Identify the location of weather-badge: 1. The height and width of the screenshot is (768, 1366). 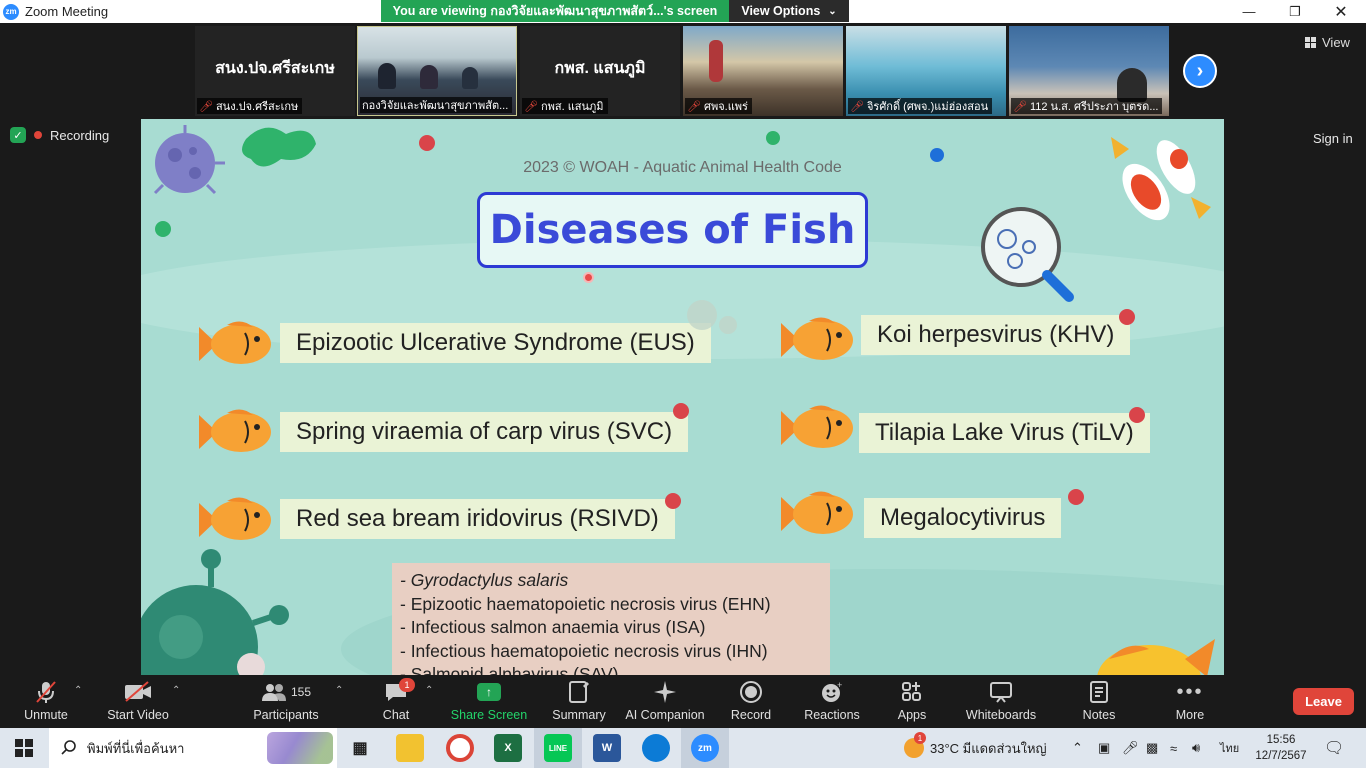
(920, 738).